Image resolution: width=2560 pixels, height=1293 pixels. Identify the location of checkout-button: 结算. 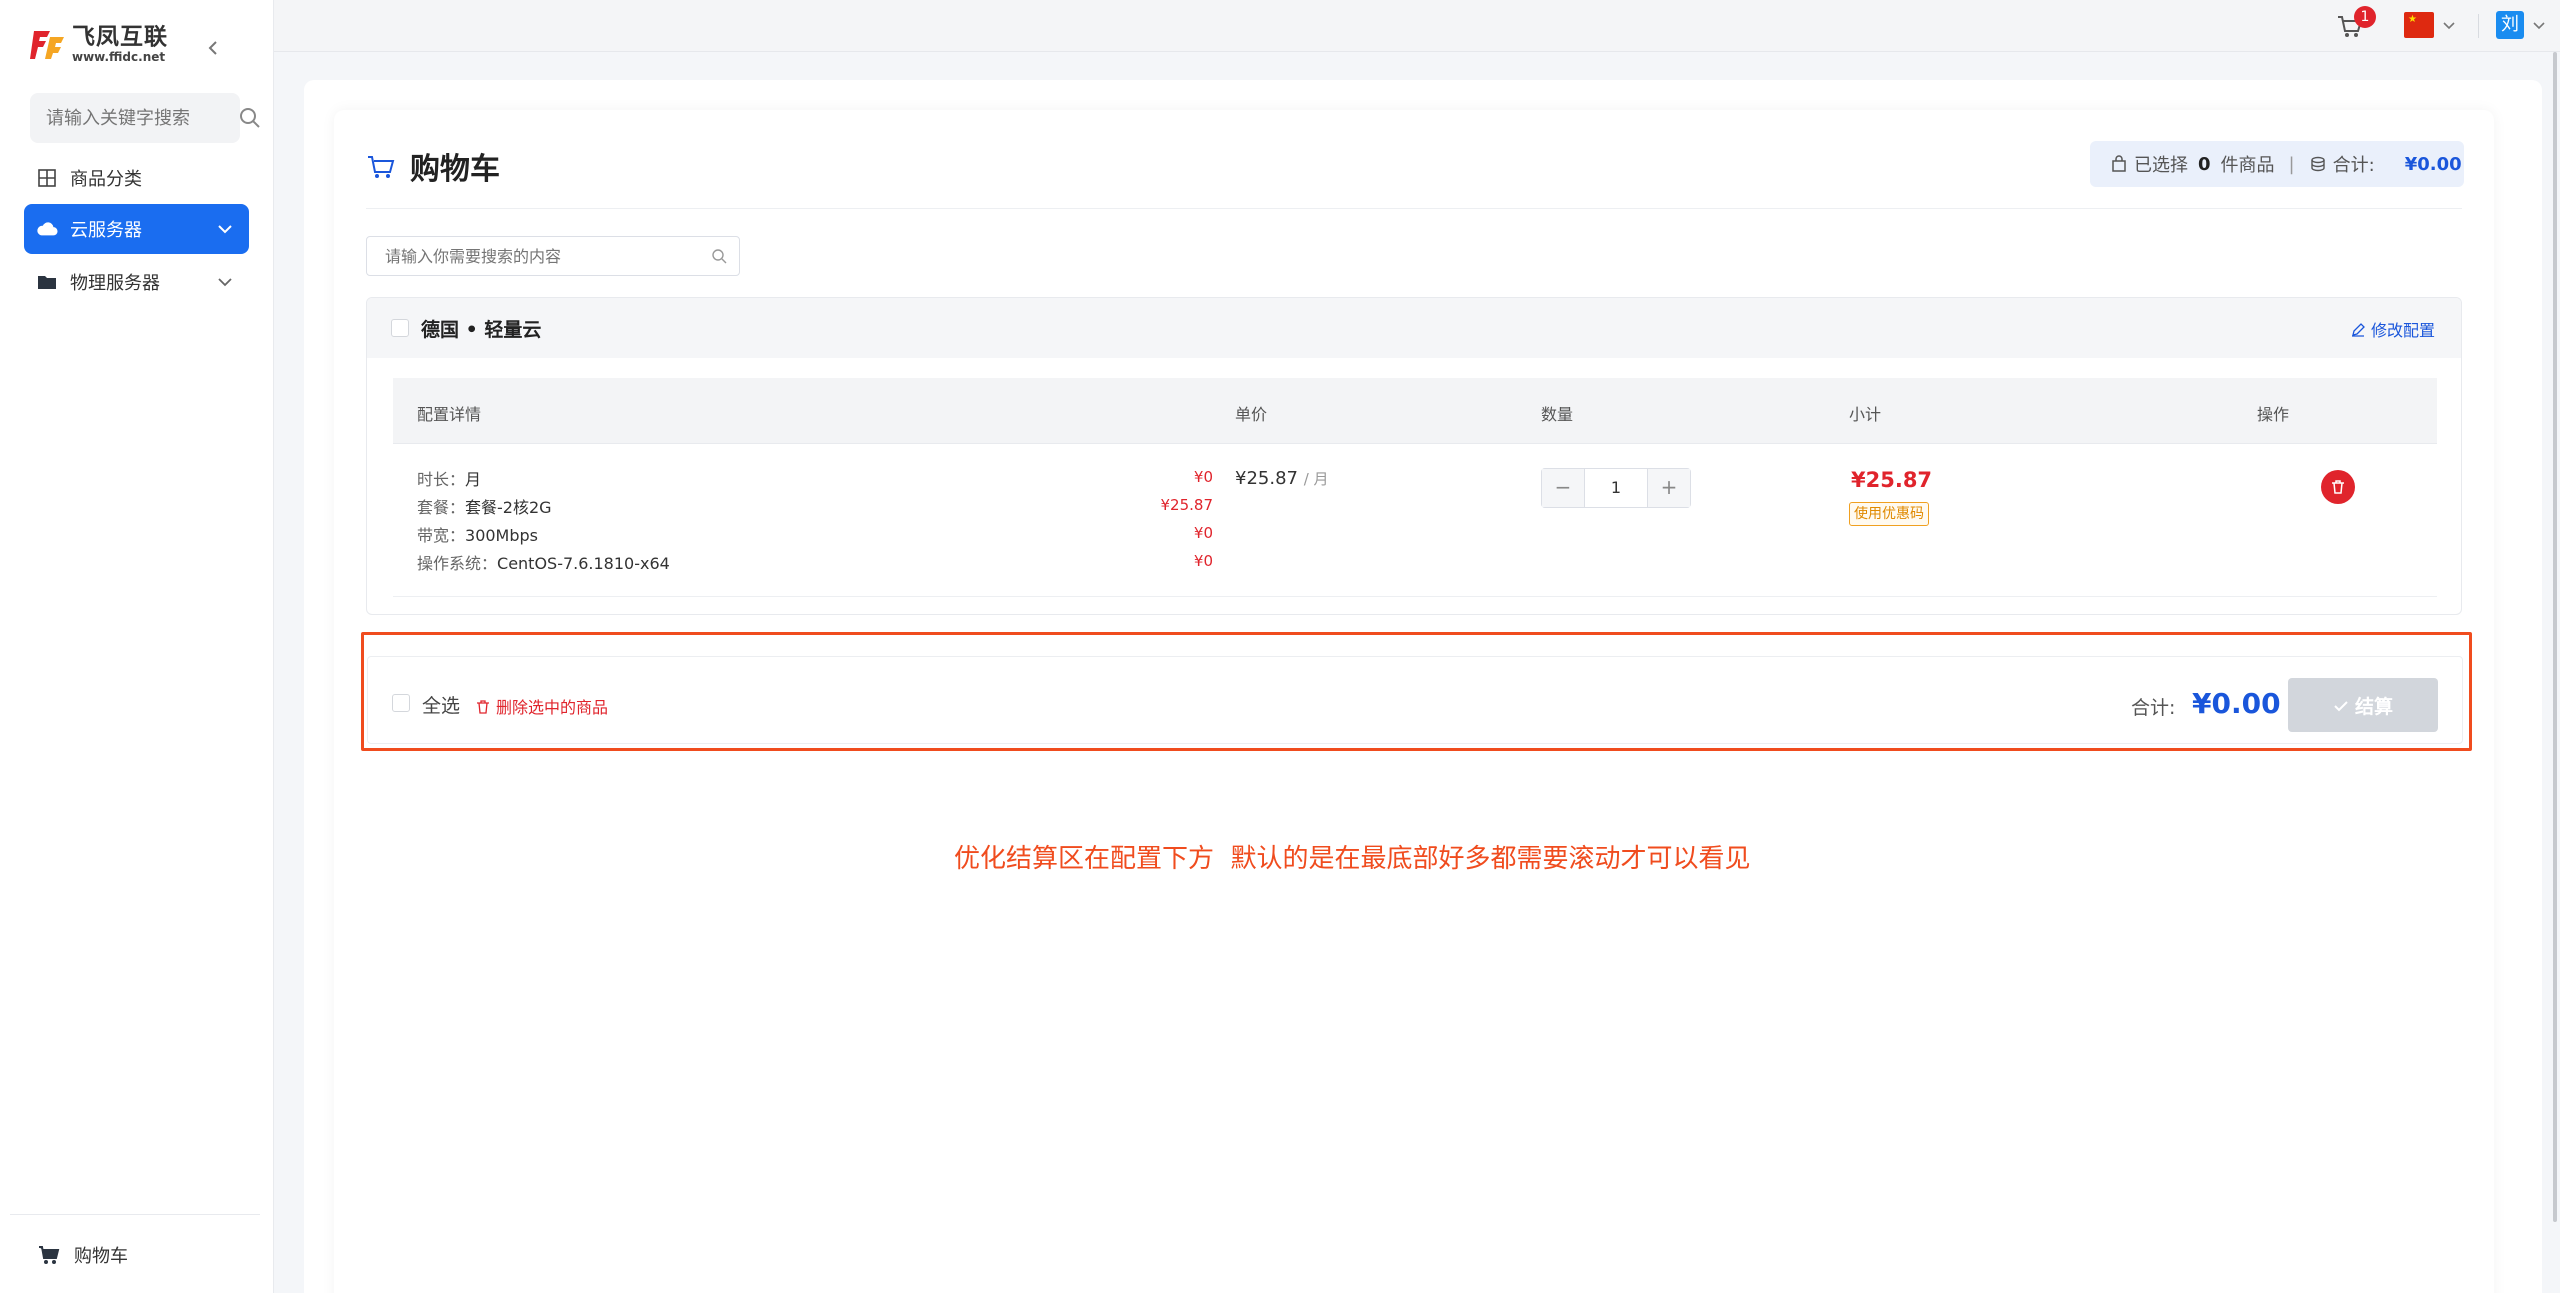
(2363, 705).